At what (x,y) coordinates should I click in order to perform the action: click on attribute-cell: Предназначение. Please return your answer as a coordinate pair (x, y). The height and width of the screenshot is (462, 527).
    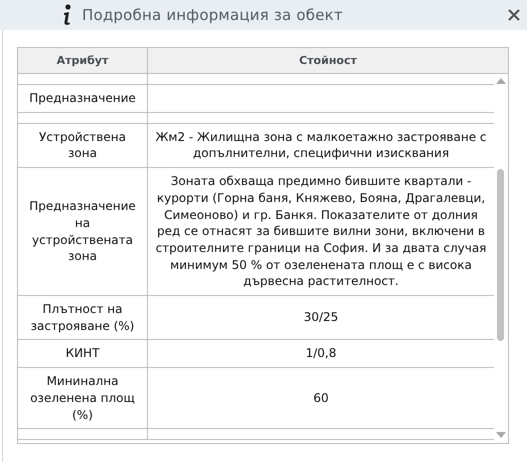
    Looking at the image, I should click on (82, 98).